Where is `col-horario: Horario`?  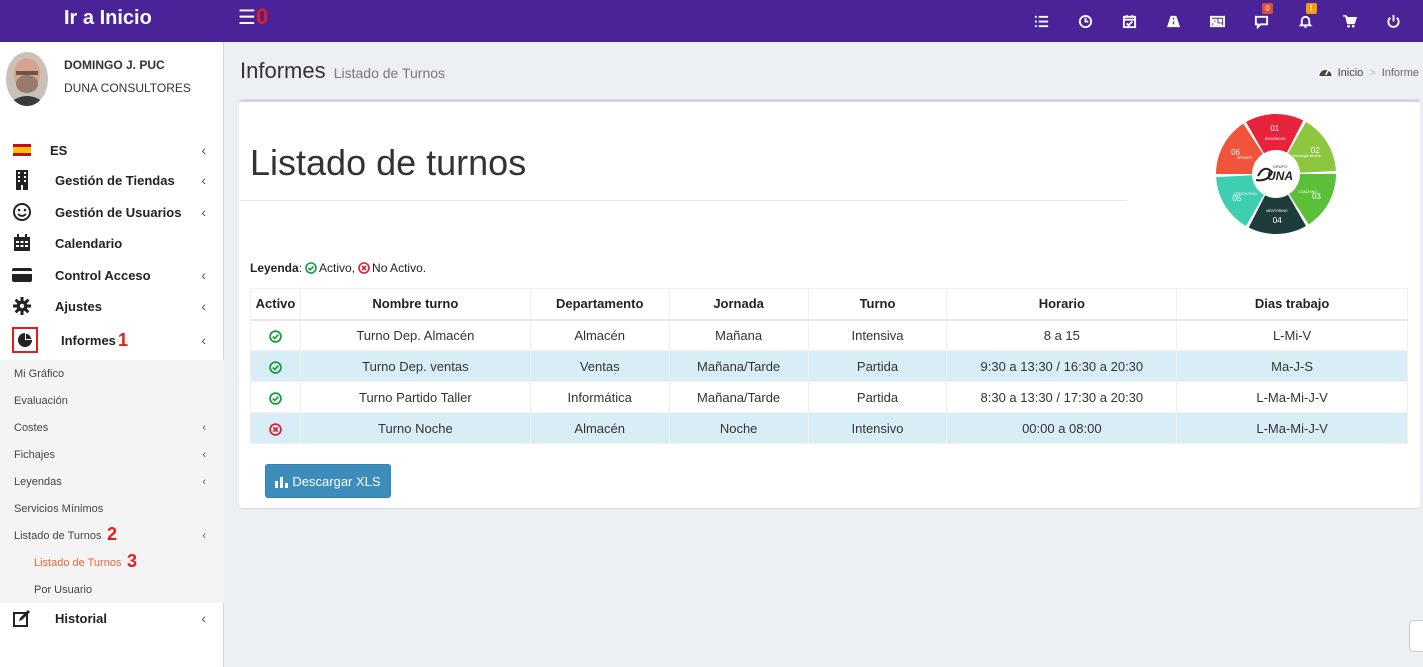
col-horario: Horario is located at coordinates (1062, 304).